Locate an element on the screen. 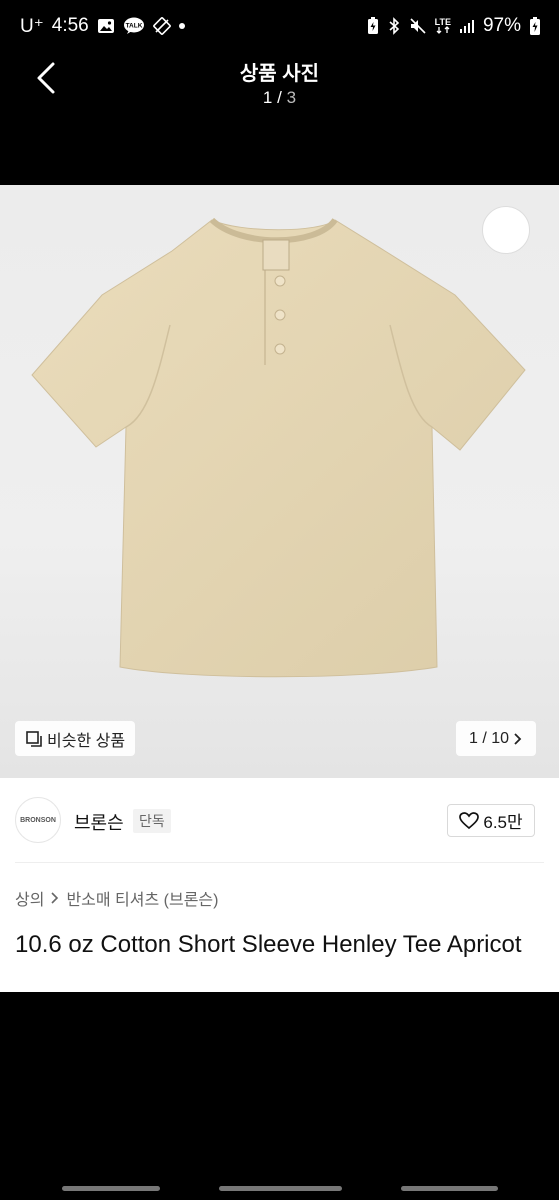  kakao-badge-text: TALK is located at coordinates (133, 26).